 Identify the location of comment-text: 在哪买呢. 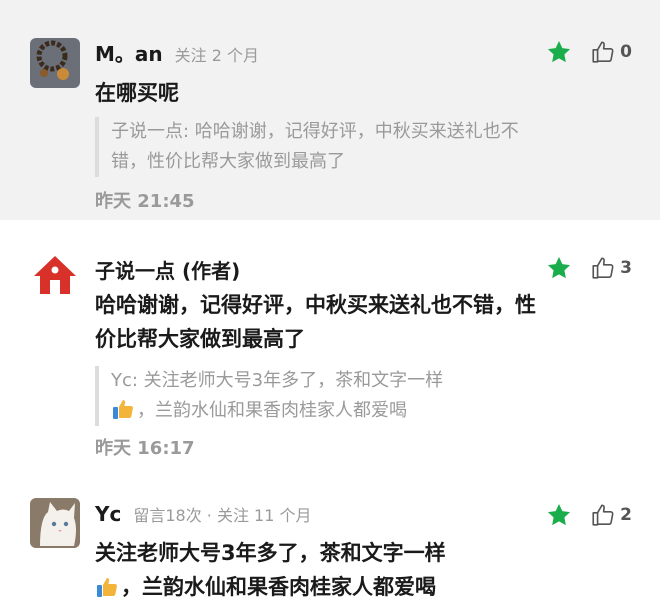
(137, 93).